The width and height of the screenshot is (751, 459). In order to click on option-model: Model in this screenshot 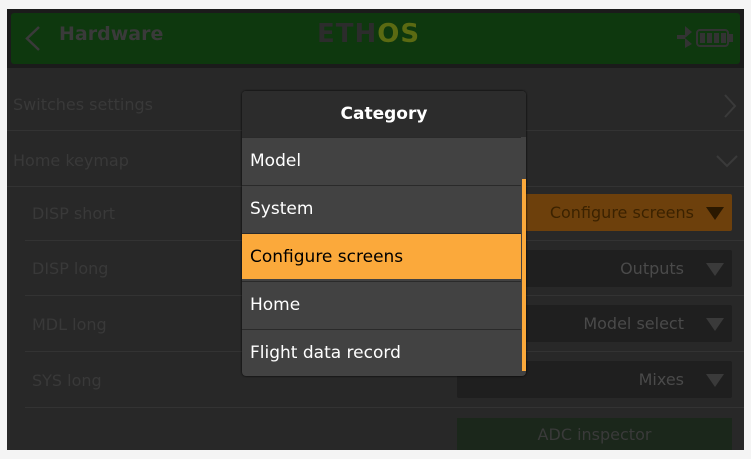, I will do `click(381, 160)`.